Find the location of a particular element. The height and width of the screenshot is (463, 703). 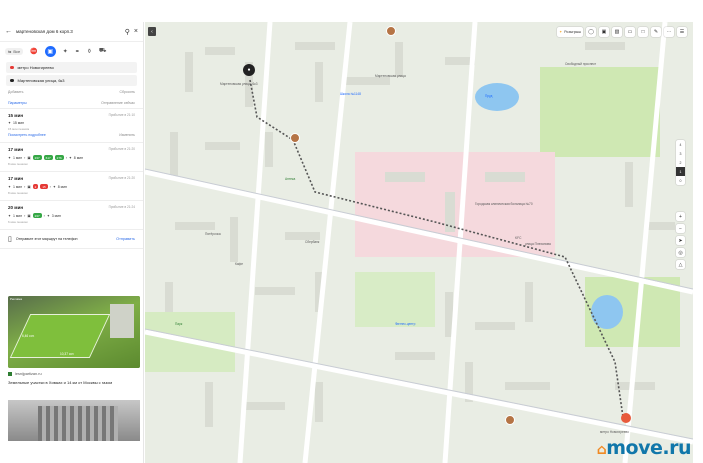

mode-all: ⇆ Все is located at coordinates (14, 51).